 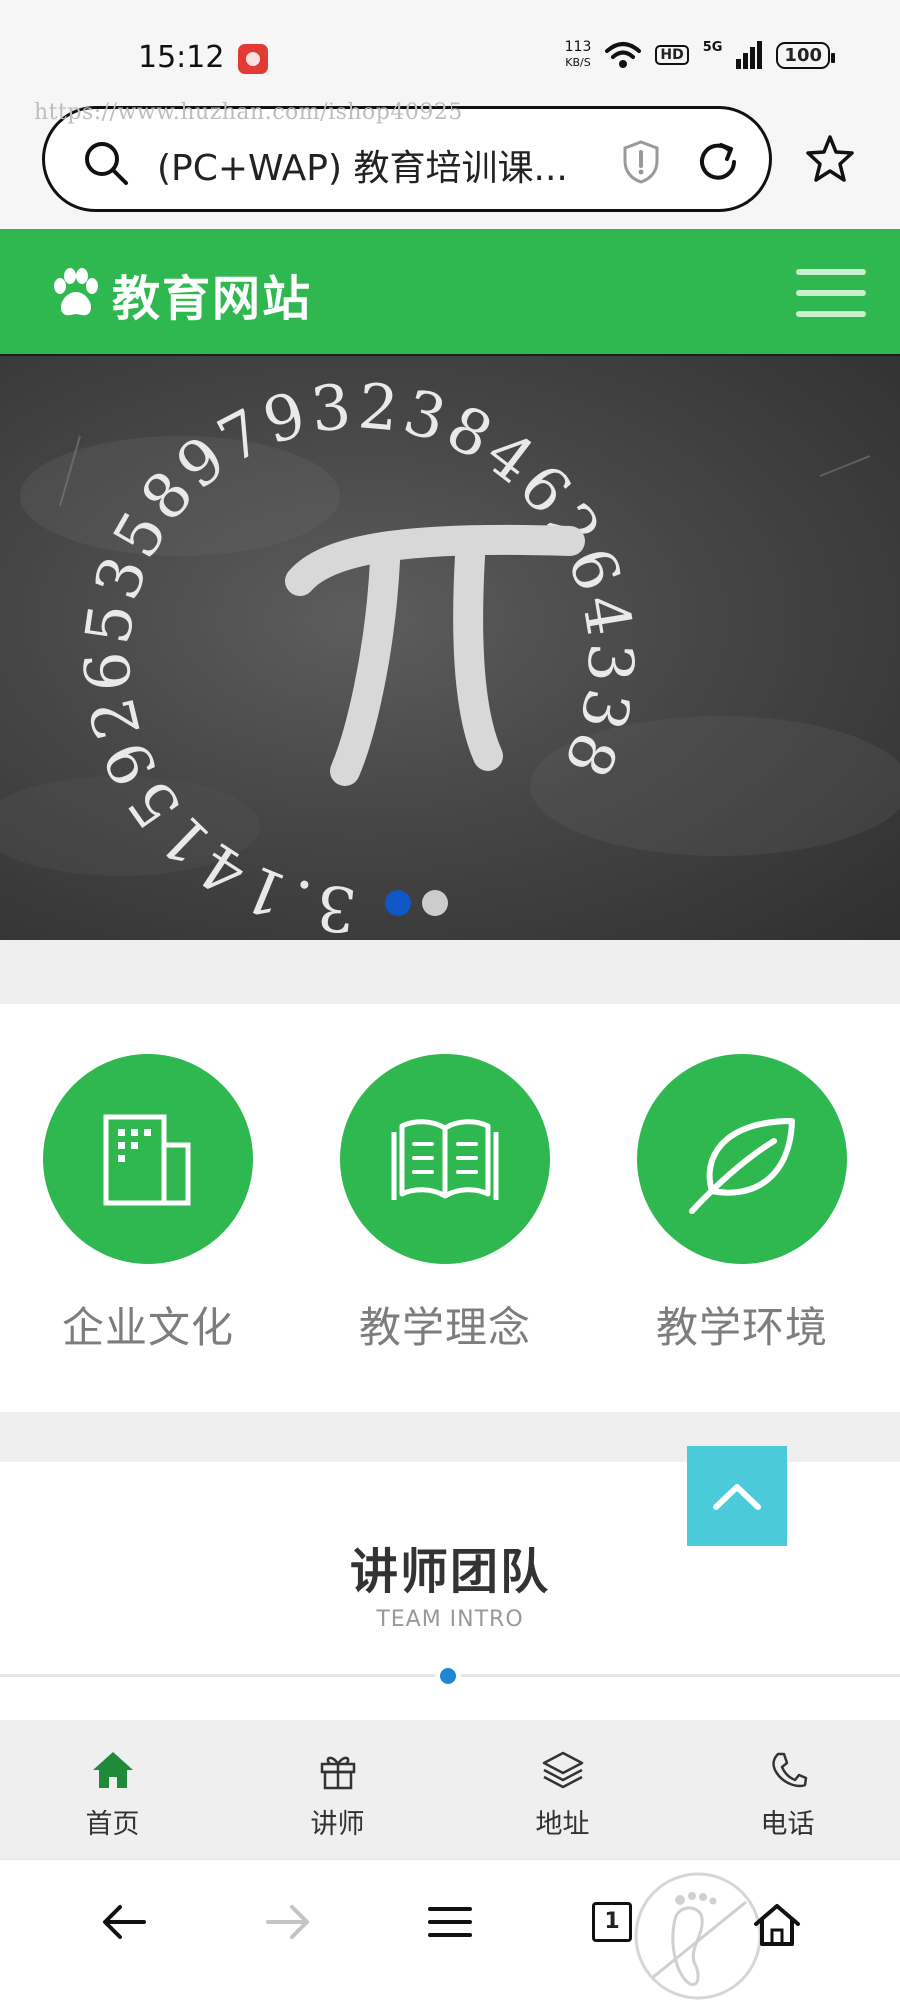 I want to click on nav-item-home-label: 首页, so click(x=112, y=1824).